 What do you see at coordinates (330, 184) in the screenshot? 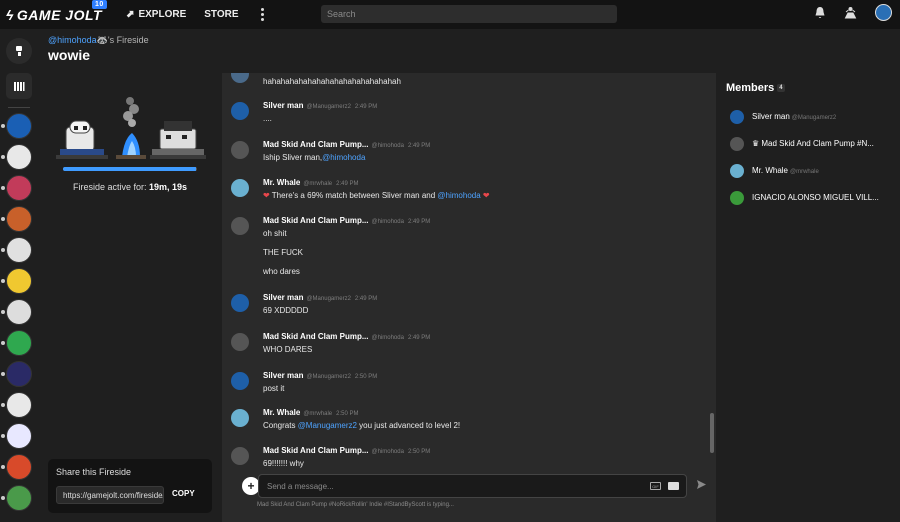
I see `message-meta: @mrwhale 2:49 PM` at bounding box center [330, 184].